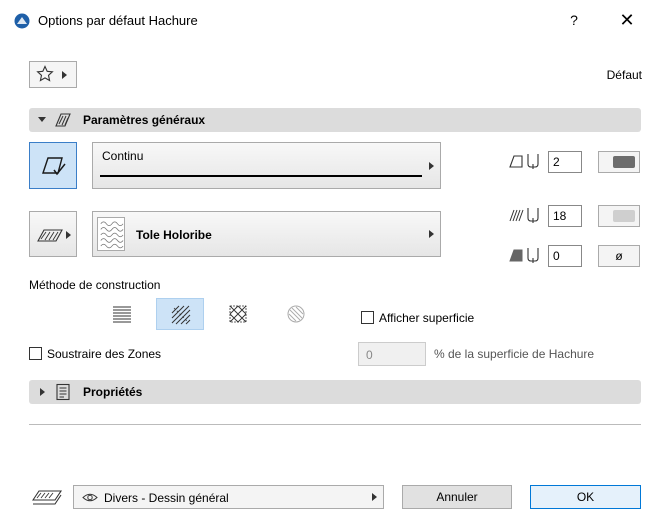 Image resolution: width=653 pixels, height=520 pixels. Describe the element at coordinates (574, 20) in the screenshot. I see `help-button: ?` at that location.